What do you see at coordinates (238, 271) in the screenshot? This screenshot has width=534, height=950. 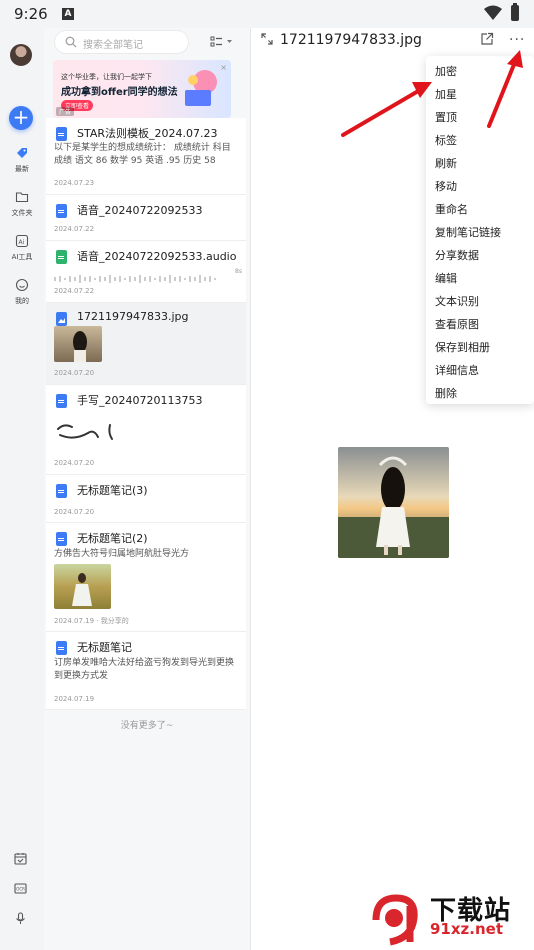 I see `audio-duration: 8s` at bounding box center [238, 271].